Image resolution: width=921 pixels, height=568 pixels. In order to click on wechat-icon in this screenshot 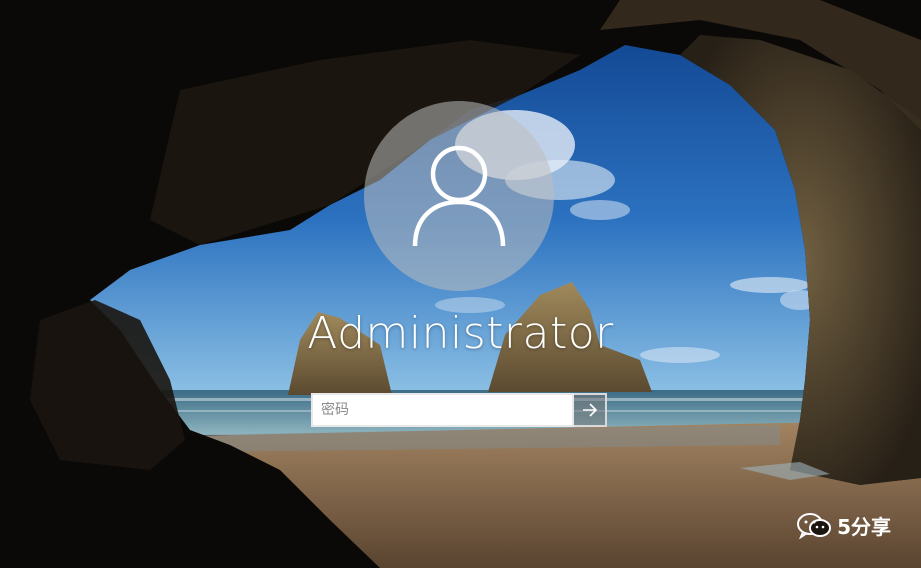, I will do `click(814, 525)`.